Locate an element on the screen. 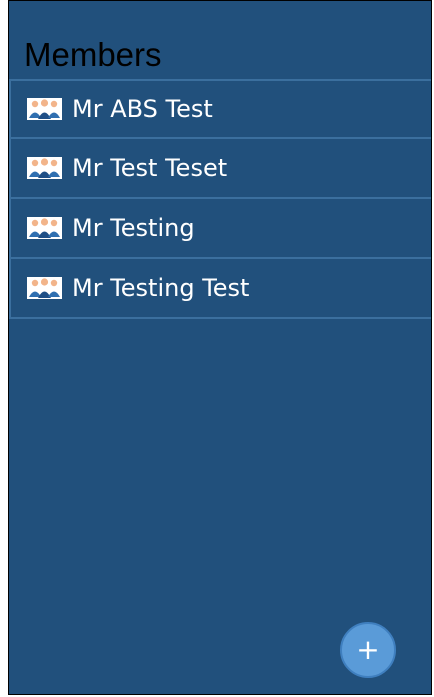  list-item: Mr Testing is located at coordinates (220, 228).